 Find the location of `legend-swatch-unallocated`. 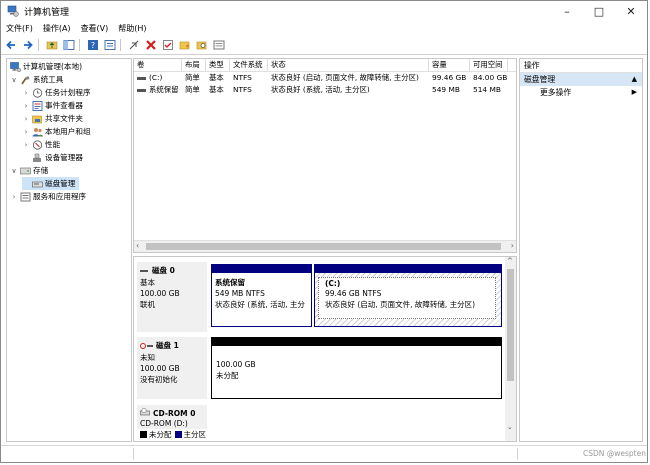

legend-swatch-unallocated is located at coordinates (143, 434).